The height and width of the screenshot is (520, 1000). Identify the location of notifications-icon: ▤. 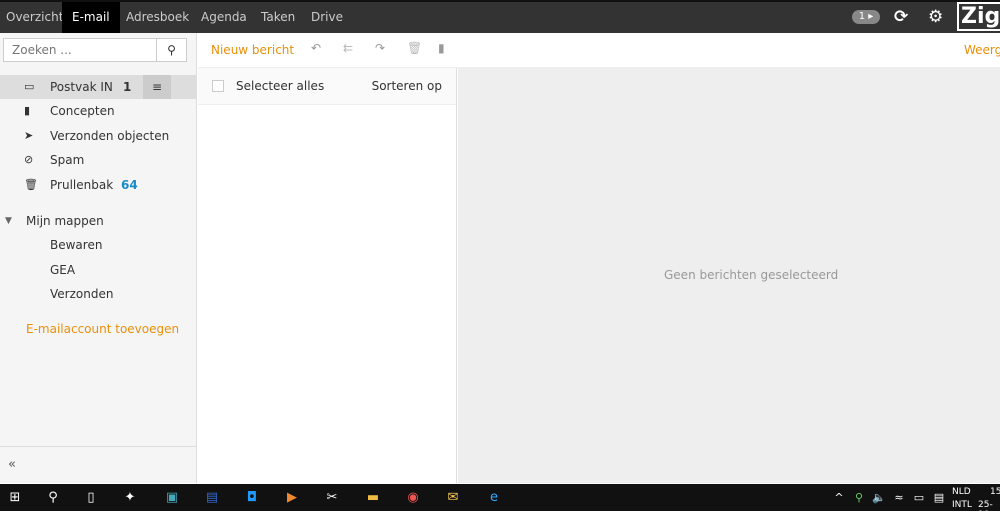
(939, 498).